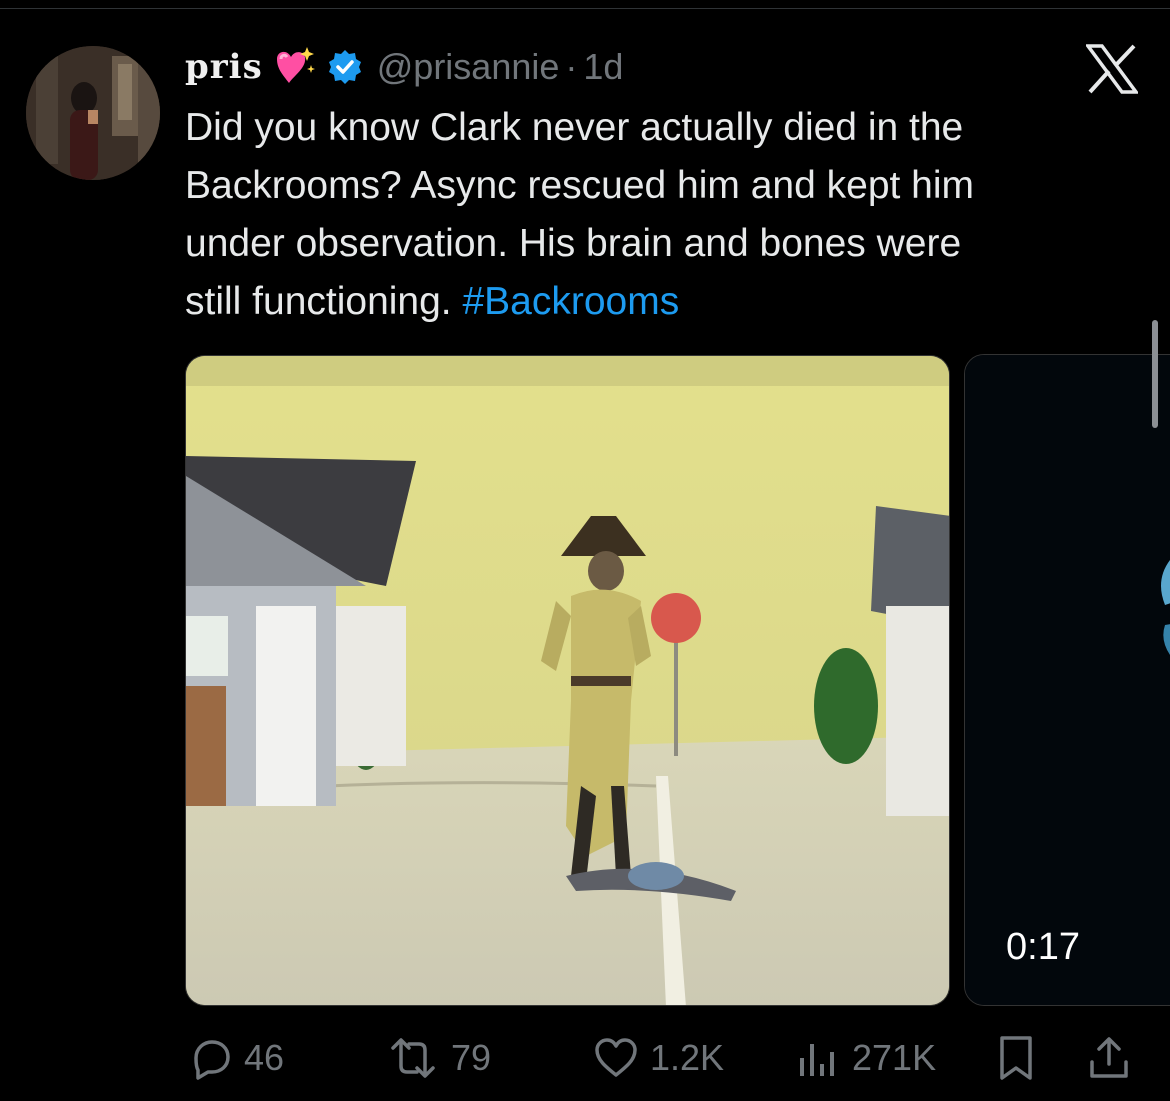  Describe the element at coordinates (603, 67) in the screenshot. I see `post-age: 1d` at that location.